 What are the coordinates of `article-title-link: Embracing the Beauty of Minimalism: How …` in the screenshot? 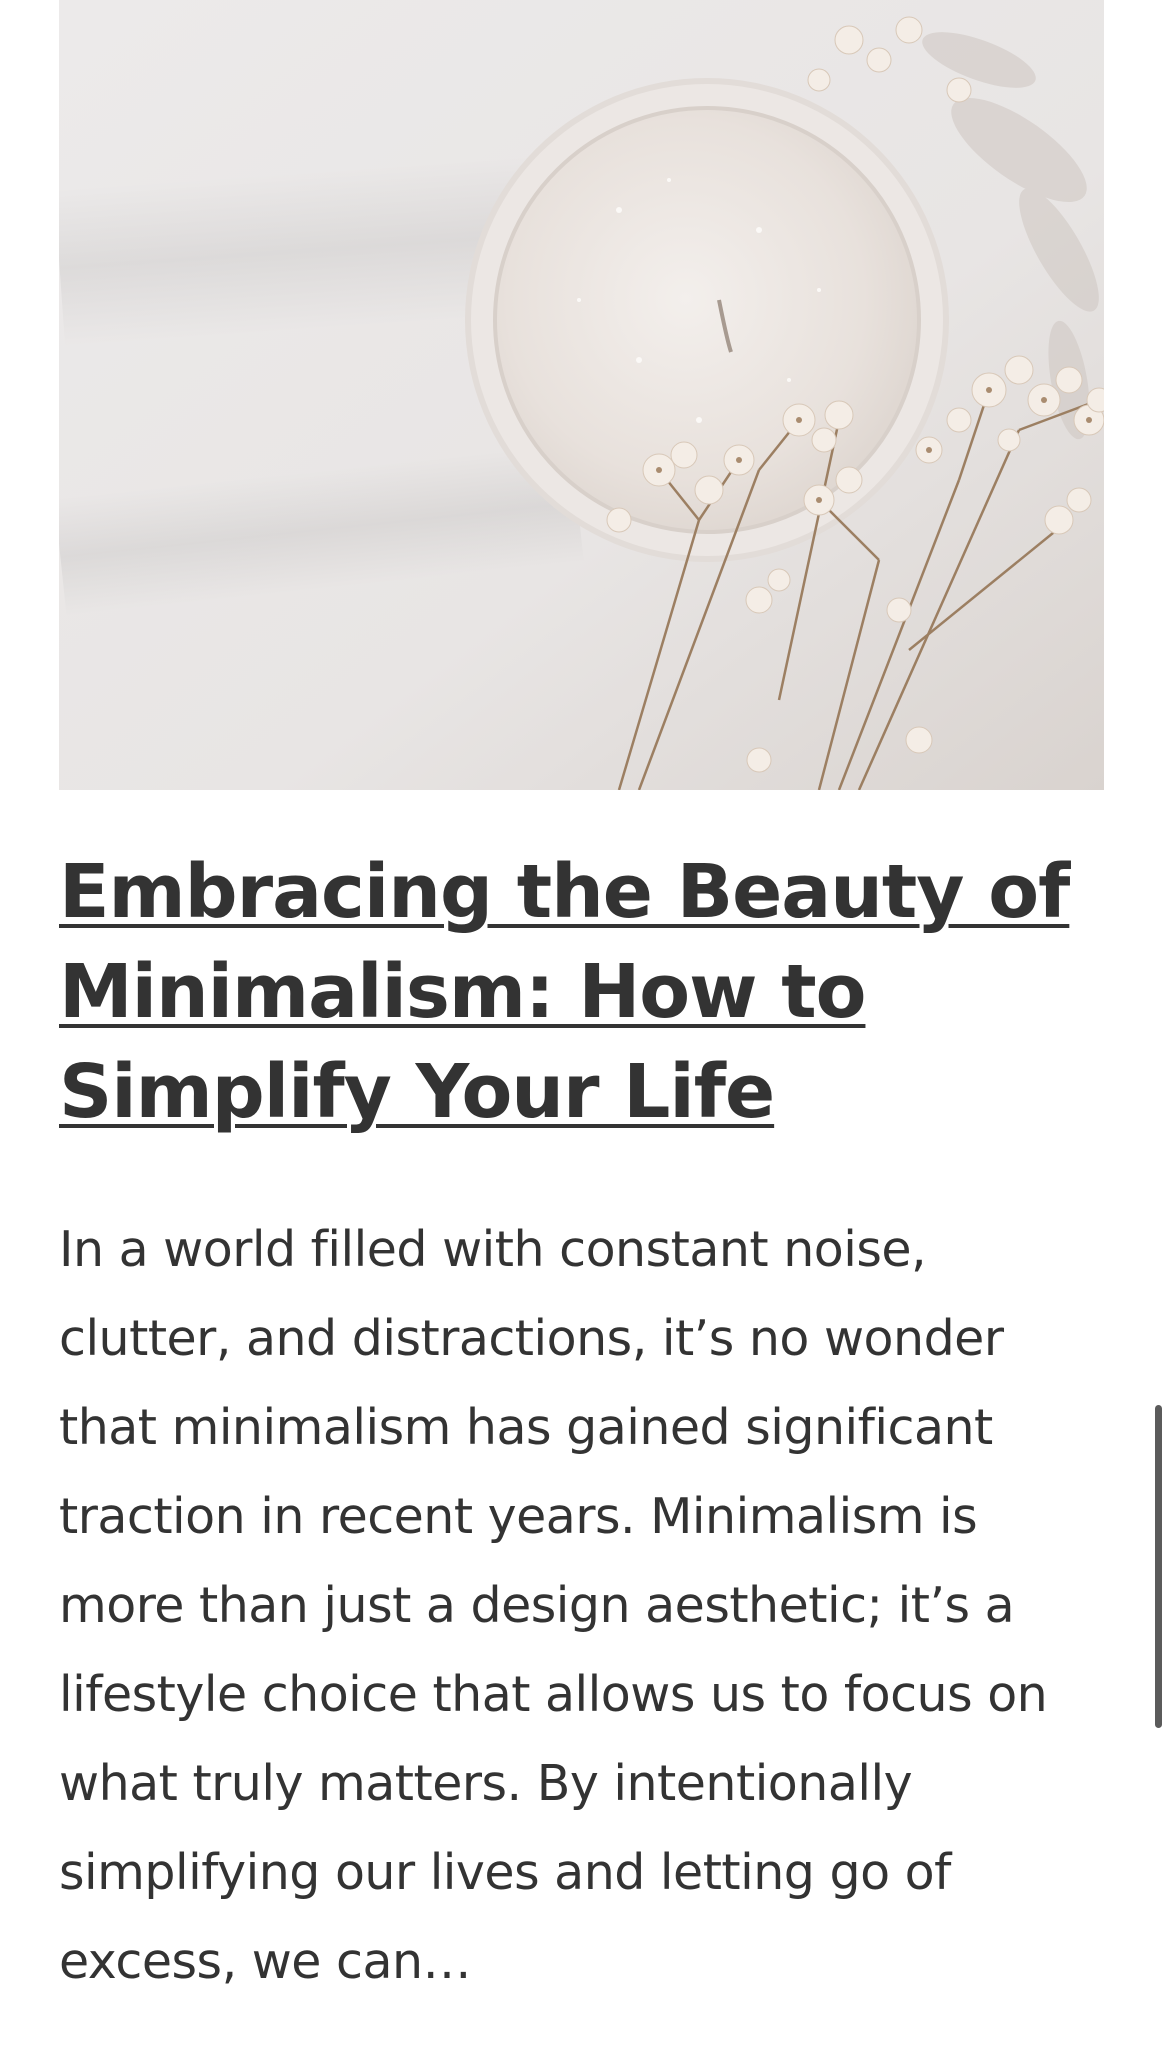 It's located at (589, 992).